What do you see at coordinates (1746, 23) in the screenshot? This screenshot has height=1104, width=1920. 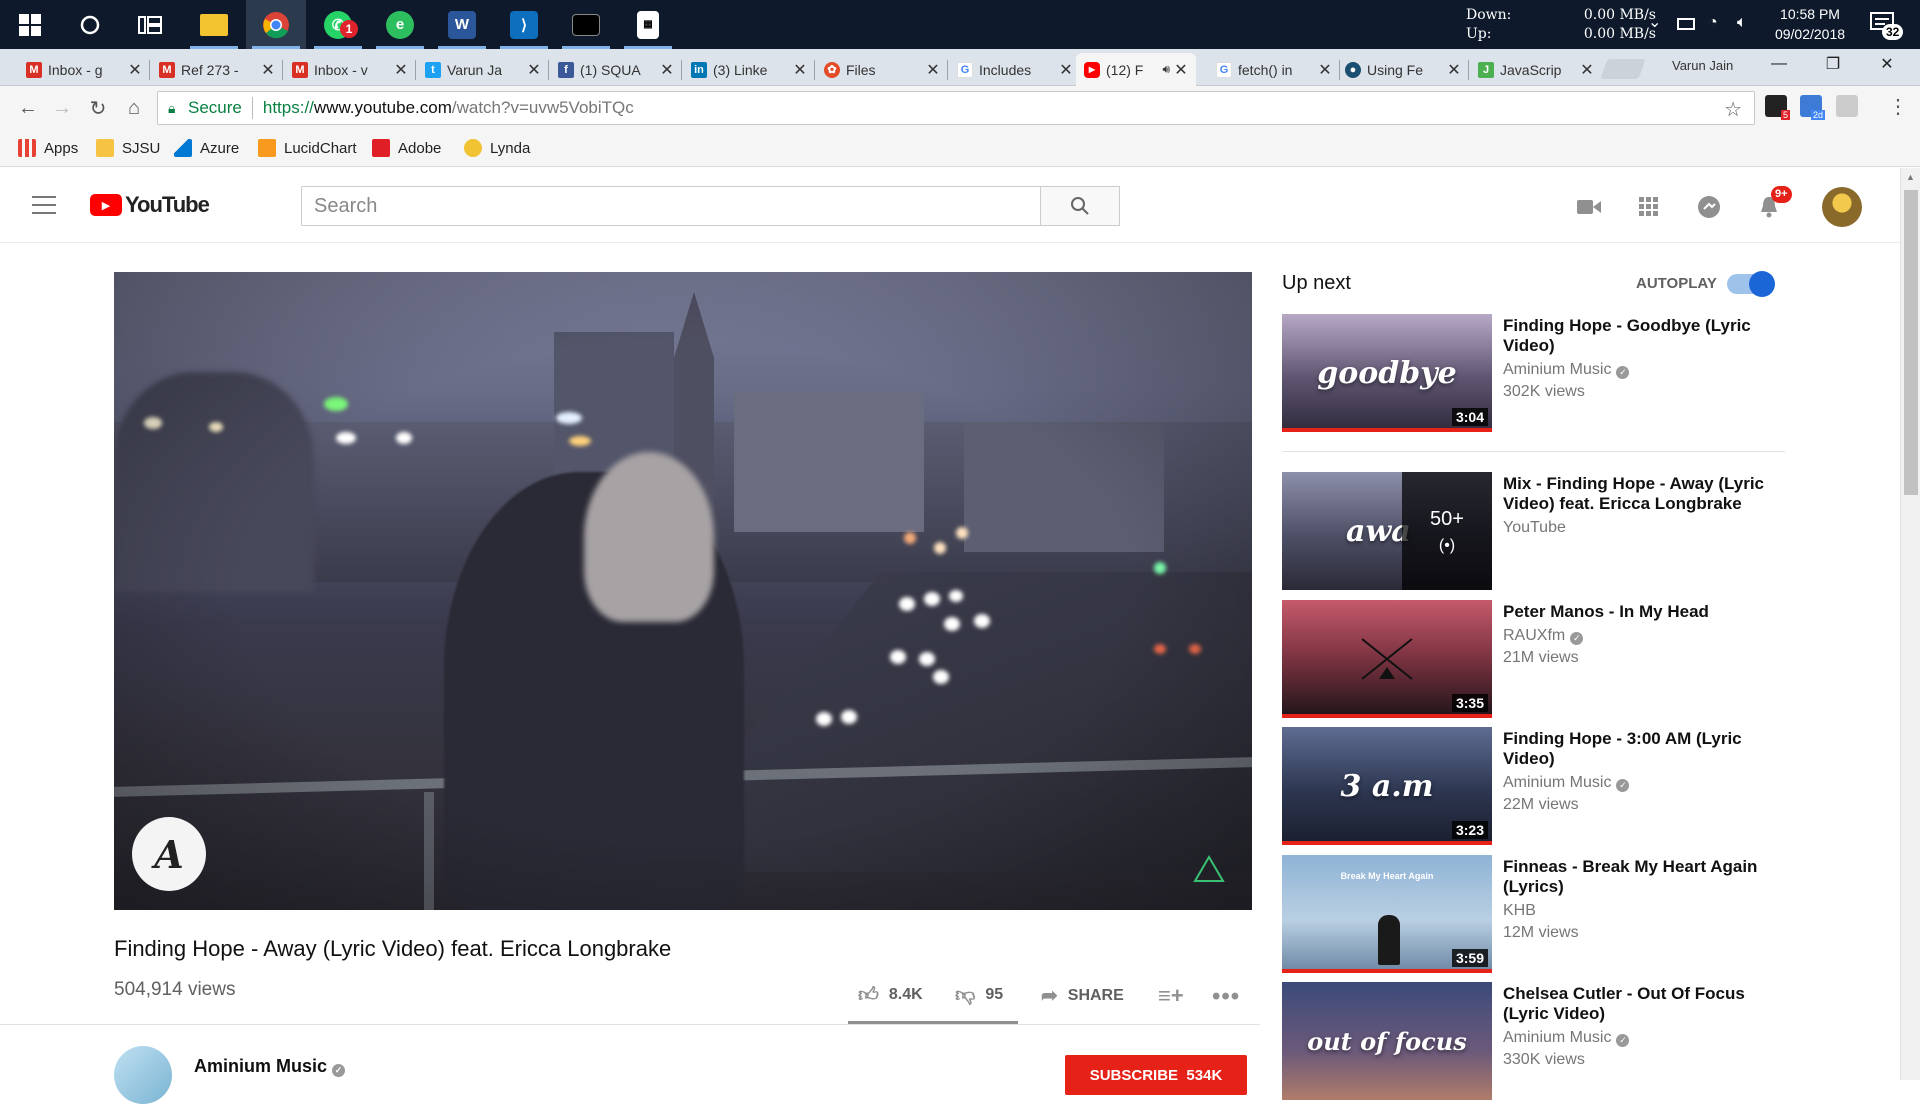 I see `volume-icon: 🔈︎` at bounding box center [1746, 23].